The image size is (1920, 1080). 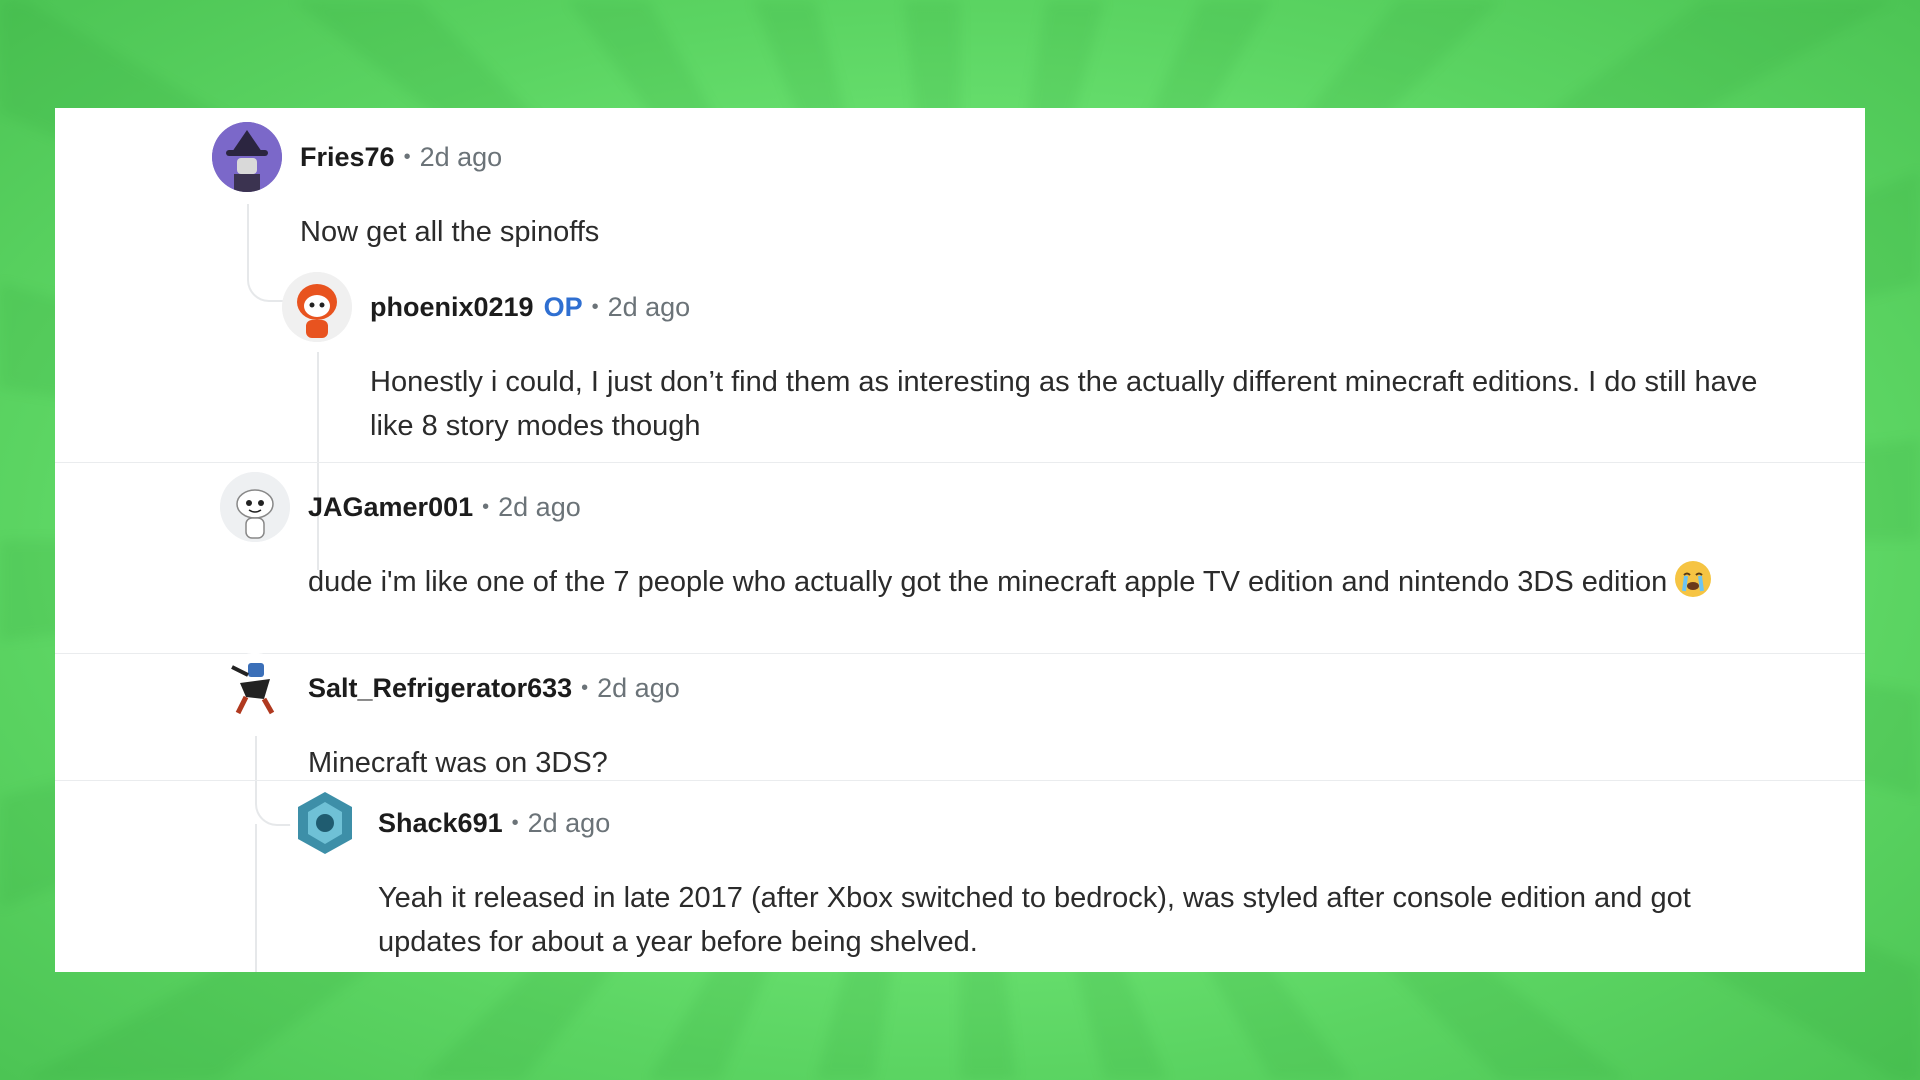 What do you see at coordinates (1044, 823) in the screenshot?
I see `comment-header: Shack691 • 2d ago` at bounding box center [1044, 823].